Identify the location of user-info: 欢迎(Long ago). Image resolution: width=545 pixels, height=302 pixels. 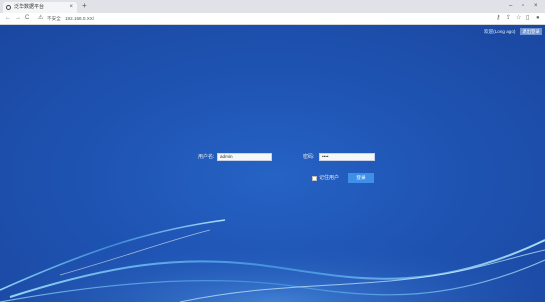
(500, 31).